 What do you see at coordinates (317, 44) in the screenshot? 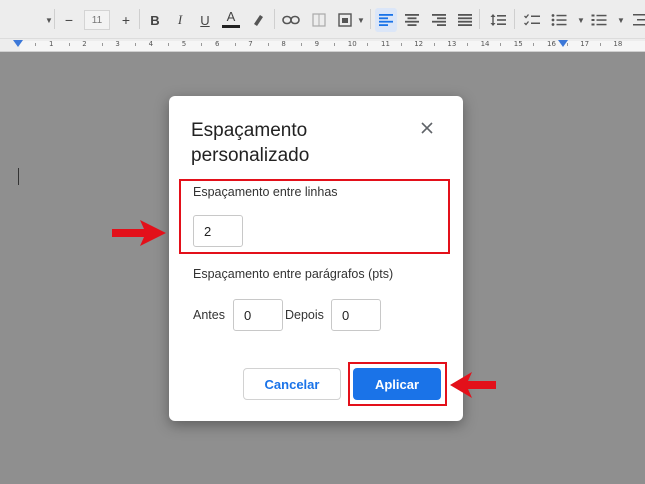
I see `ruler-number: 9` at bounding box center [317, 44].